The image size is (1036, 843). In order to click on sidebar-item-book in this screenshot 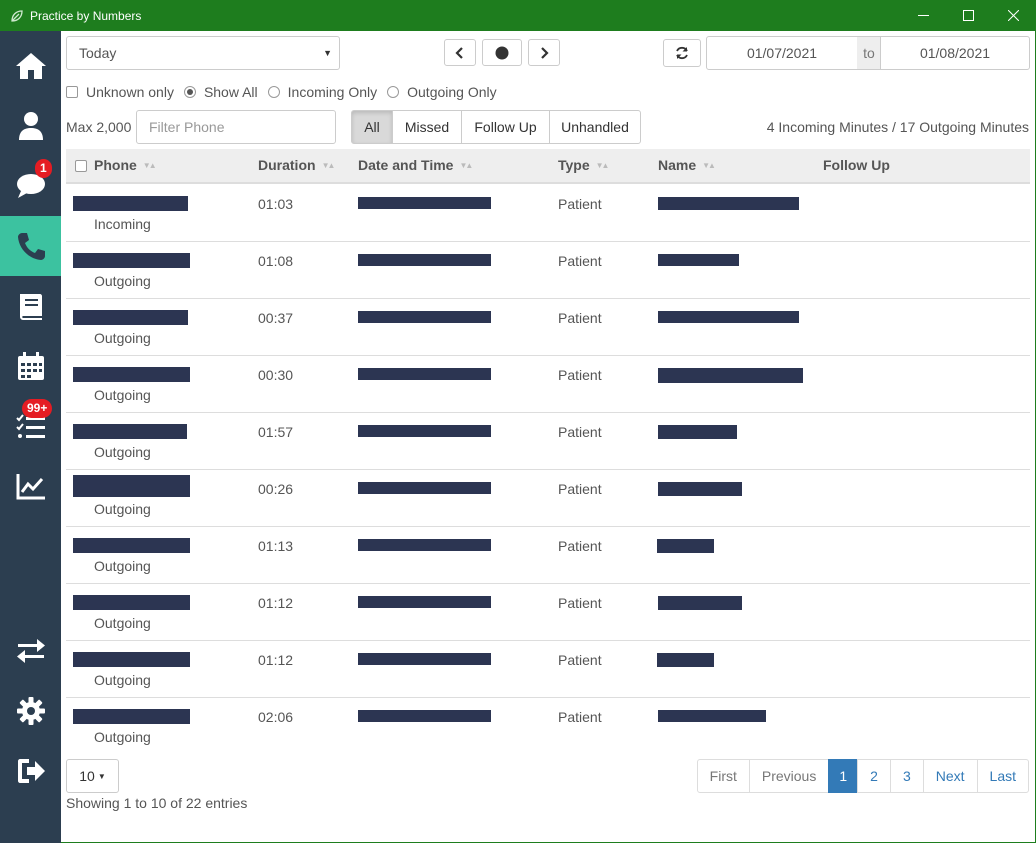, I will do `click(30, 306)`.